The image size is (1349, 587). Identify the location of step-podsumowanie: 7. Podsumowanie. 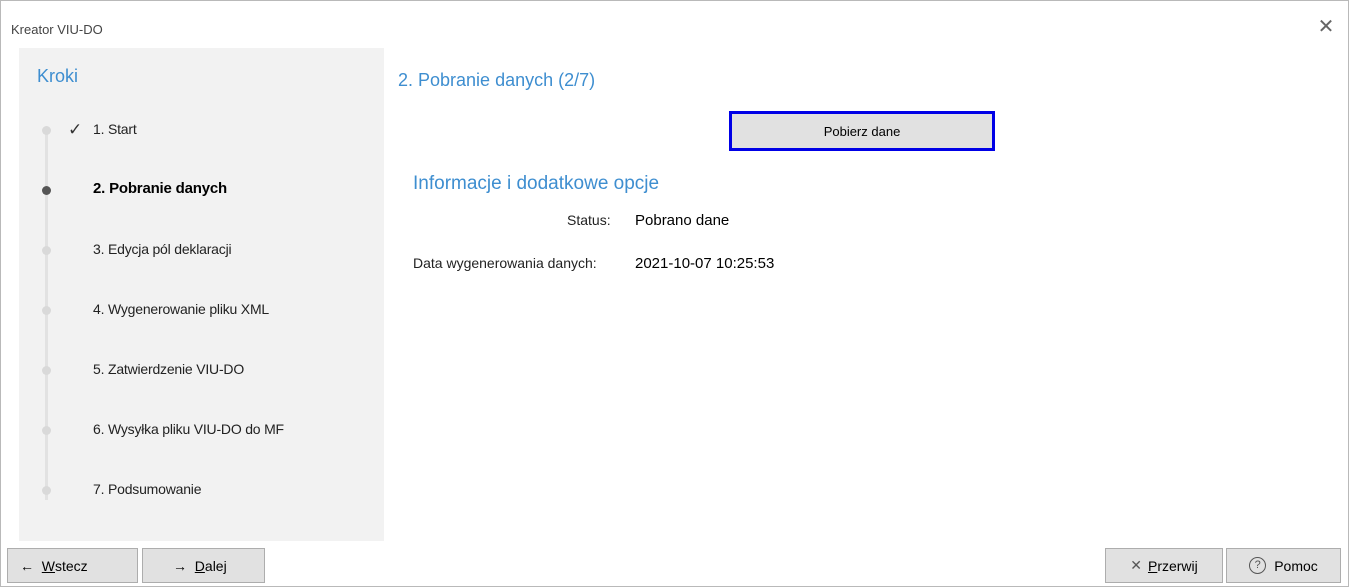
(147, 489).